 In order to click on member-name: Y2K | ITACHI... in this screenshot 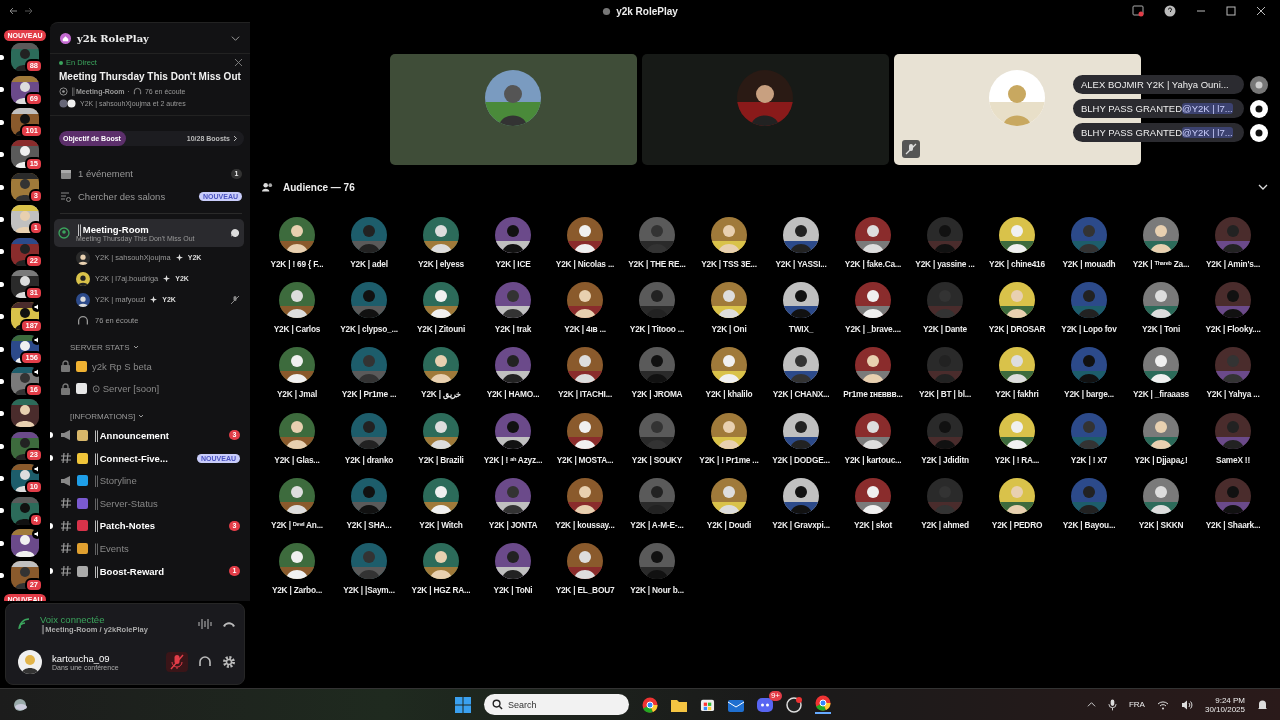, I will do `click(585, 394)`.